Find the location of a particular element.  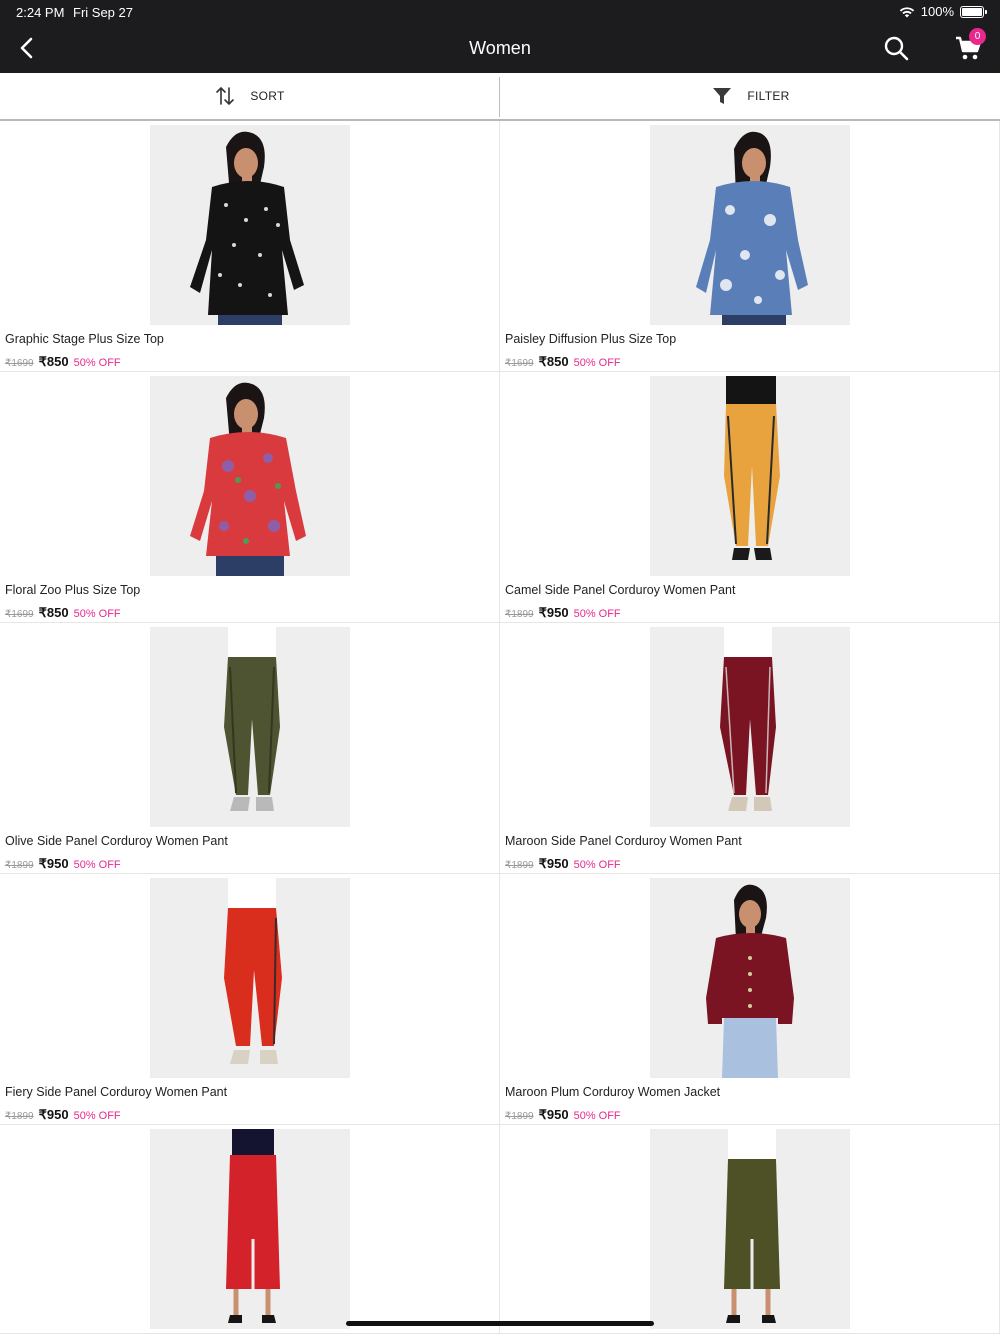

filter-button: FILTER is located at coordinates (750, 96).